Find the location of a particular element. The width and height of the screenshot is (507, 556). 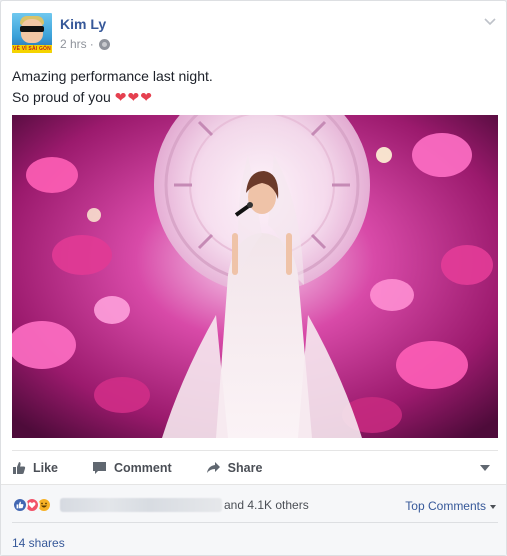

footer-divider is located at coordinates (255, 522).